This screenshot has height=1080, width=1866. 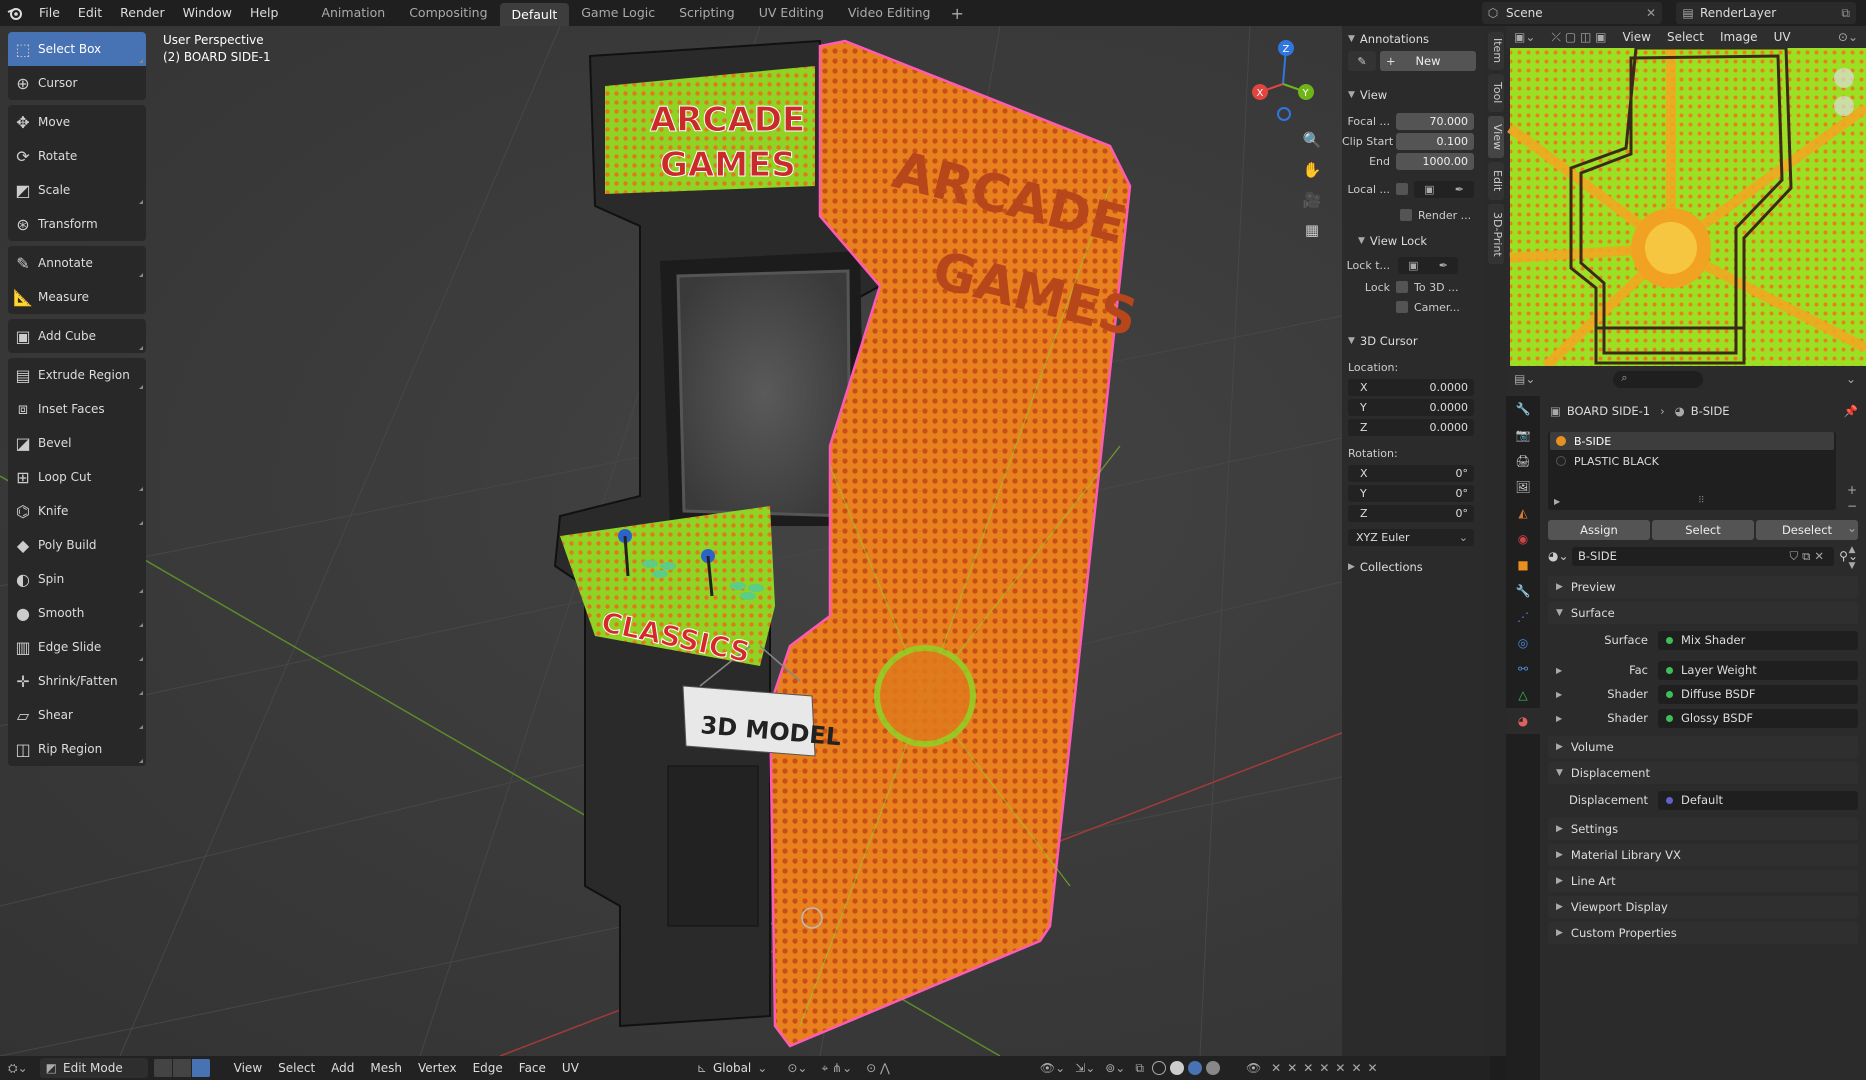 I want to click on settings-section: ▶ Settings, so click(x=1703, y=829).